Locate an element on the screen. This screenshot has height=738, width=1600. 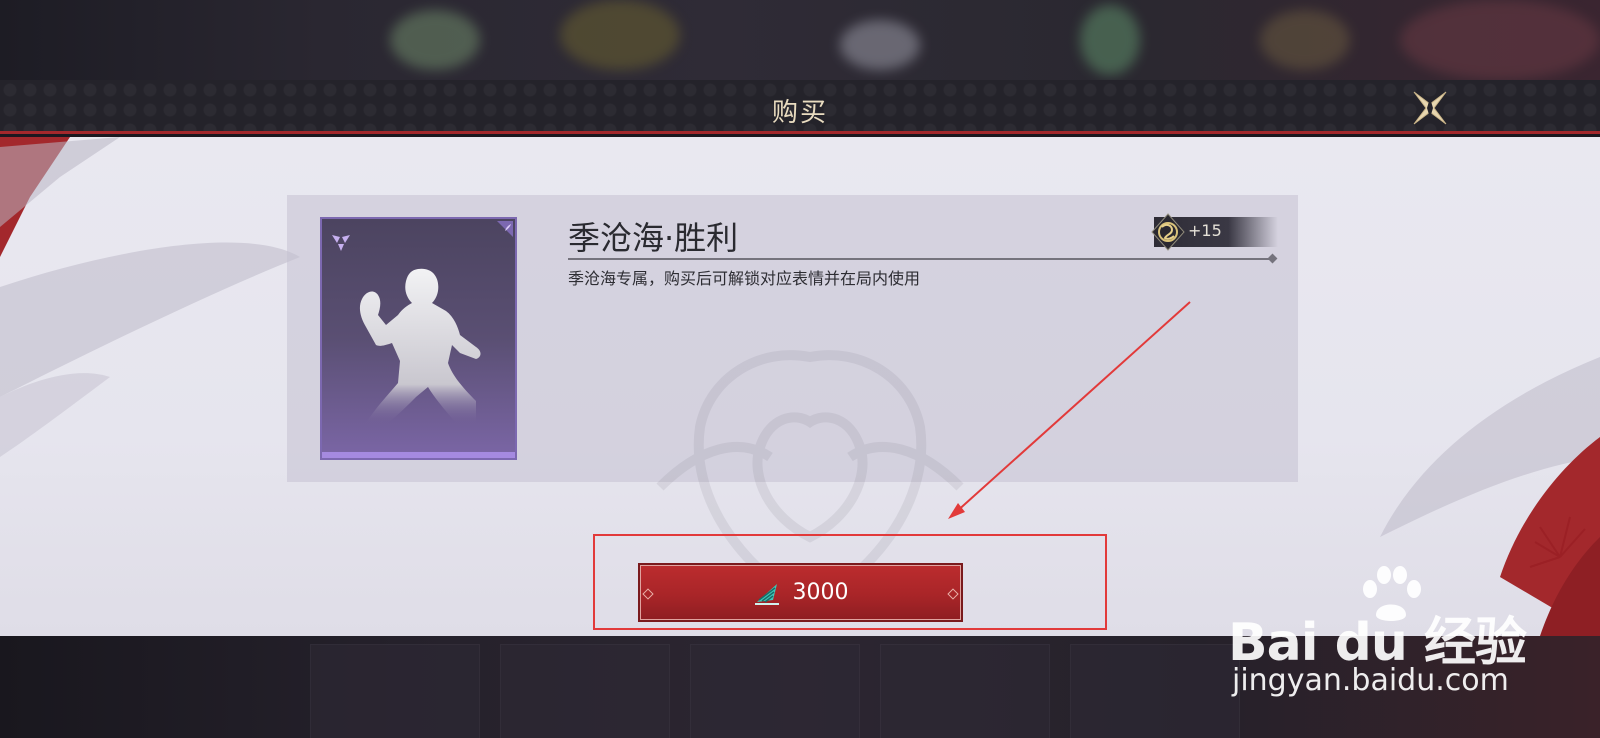
item-divider is located at coordinates (920, 259).